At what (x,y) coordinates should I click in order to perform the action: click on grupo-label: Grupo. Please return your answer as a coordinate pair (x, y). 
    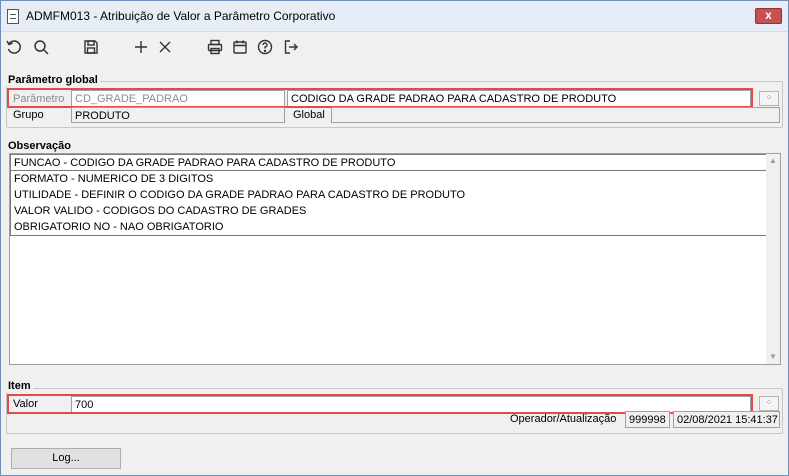
    Looking at the image, I should click on (28, 115).